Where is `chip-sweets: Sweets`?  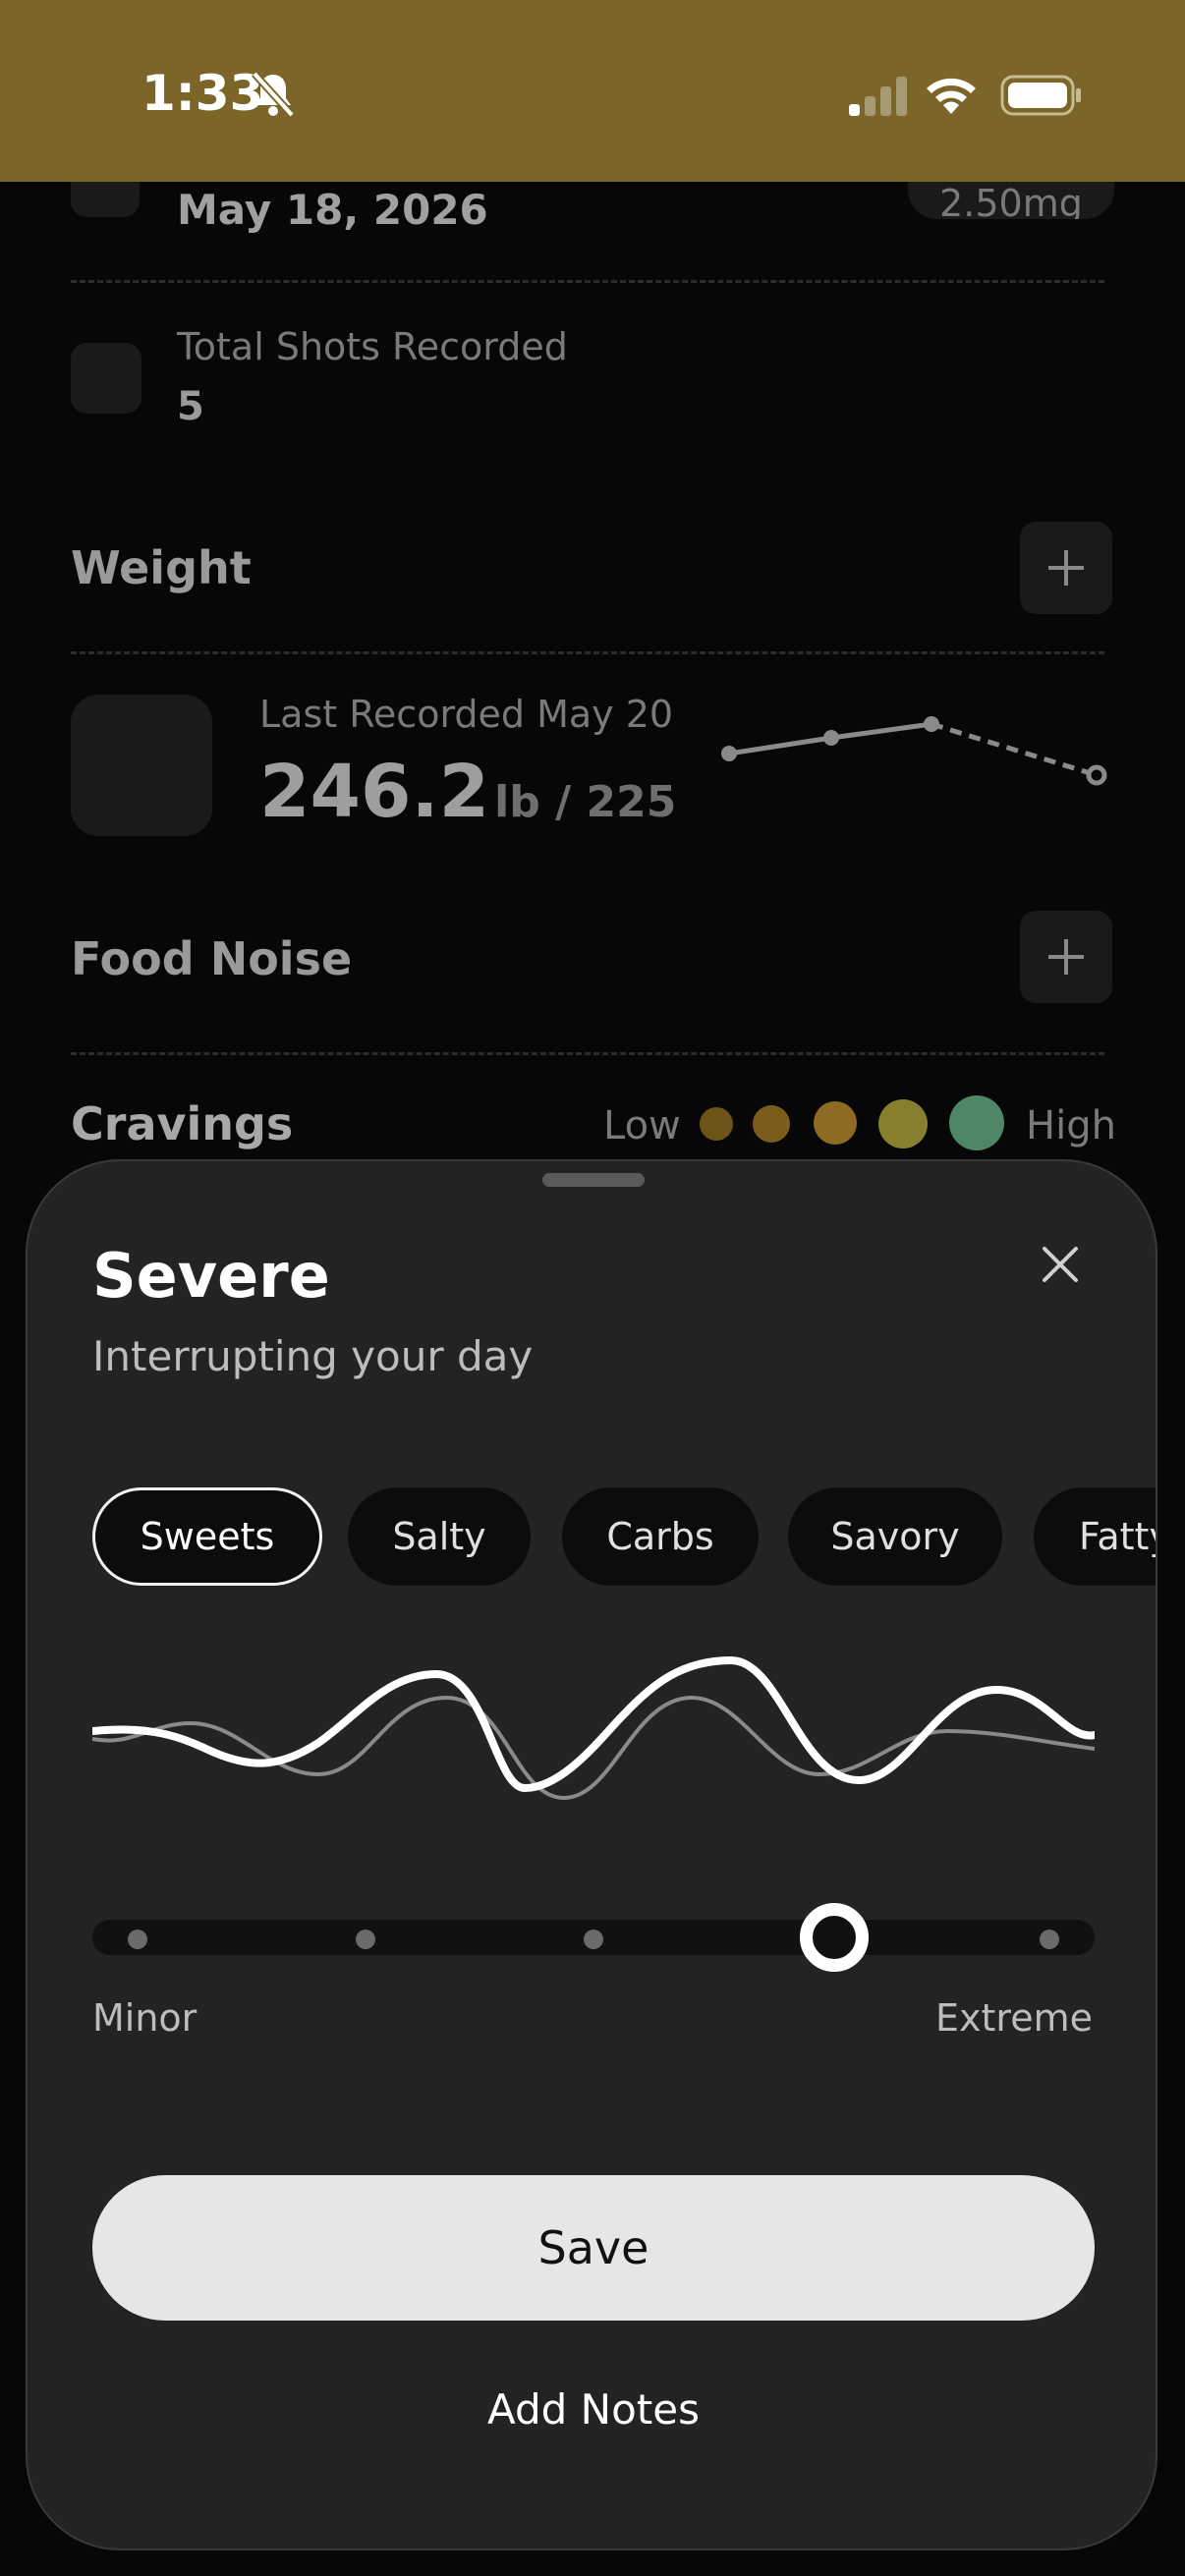
chip-sweets: Sweets is located at coordinates (207, 1536).